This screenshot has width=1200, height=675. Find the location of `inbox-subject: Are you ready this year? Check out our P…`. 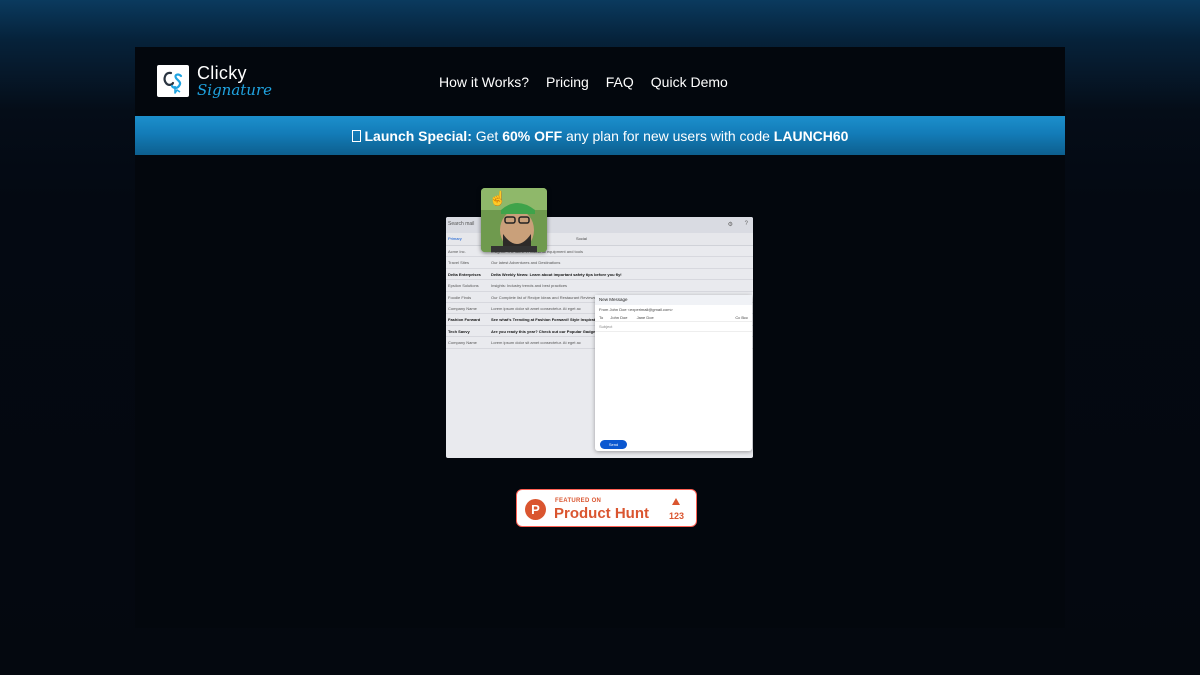

inbox-subject: Are you ready this year? Check out our P… is located at coordinates (545, 331).